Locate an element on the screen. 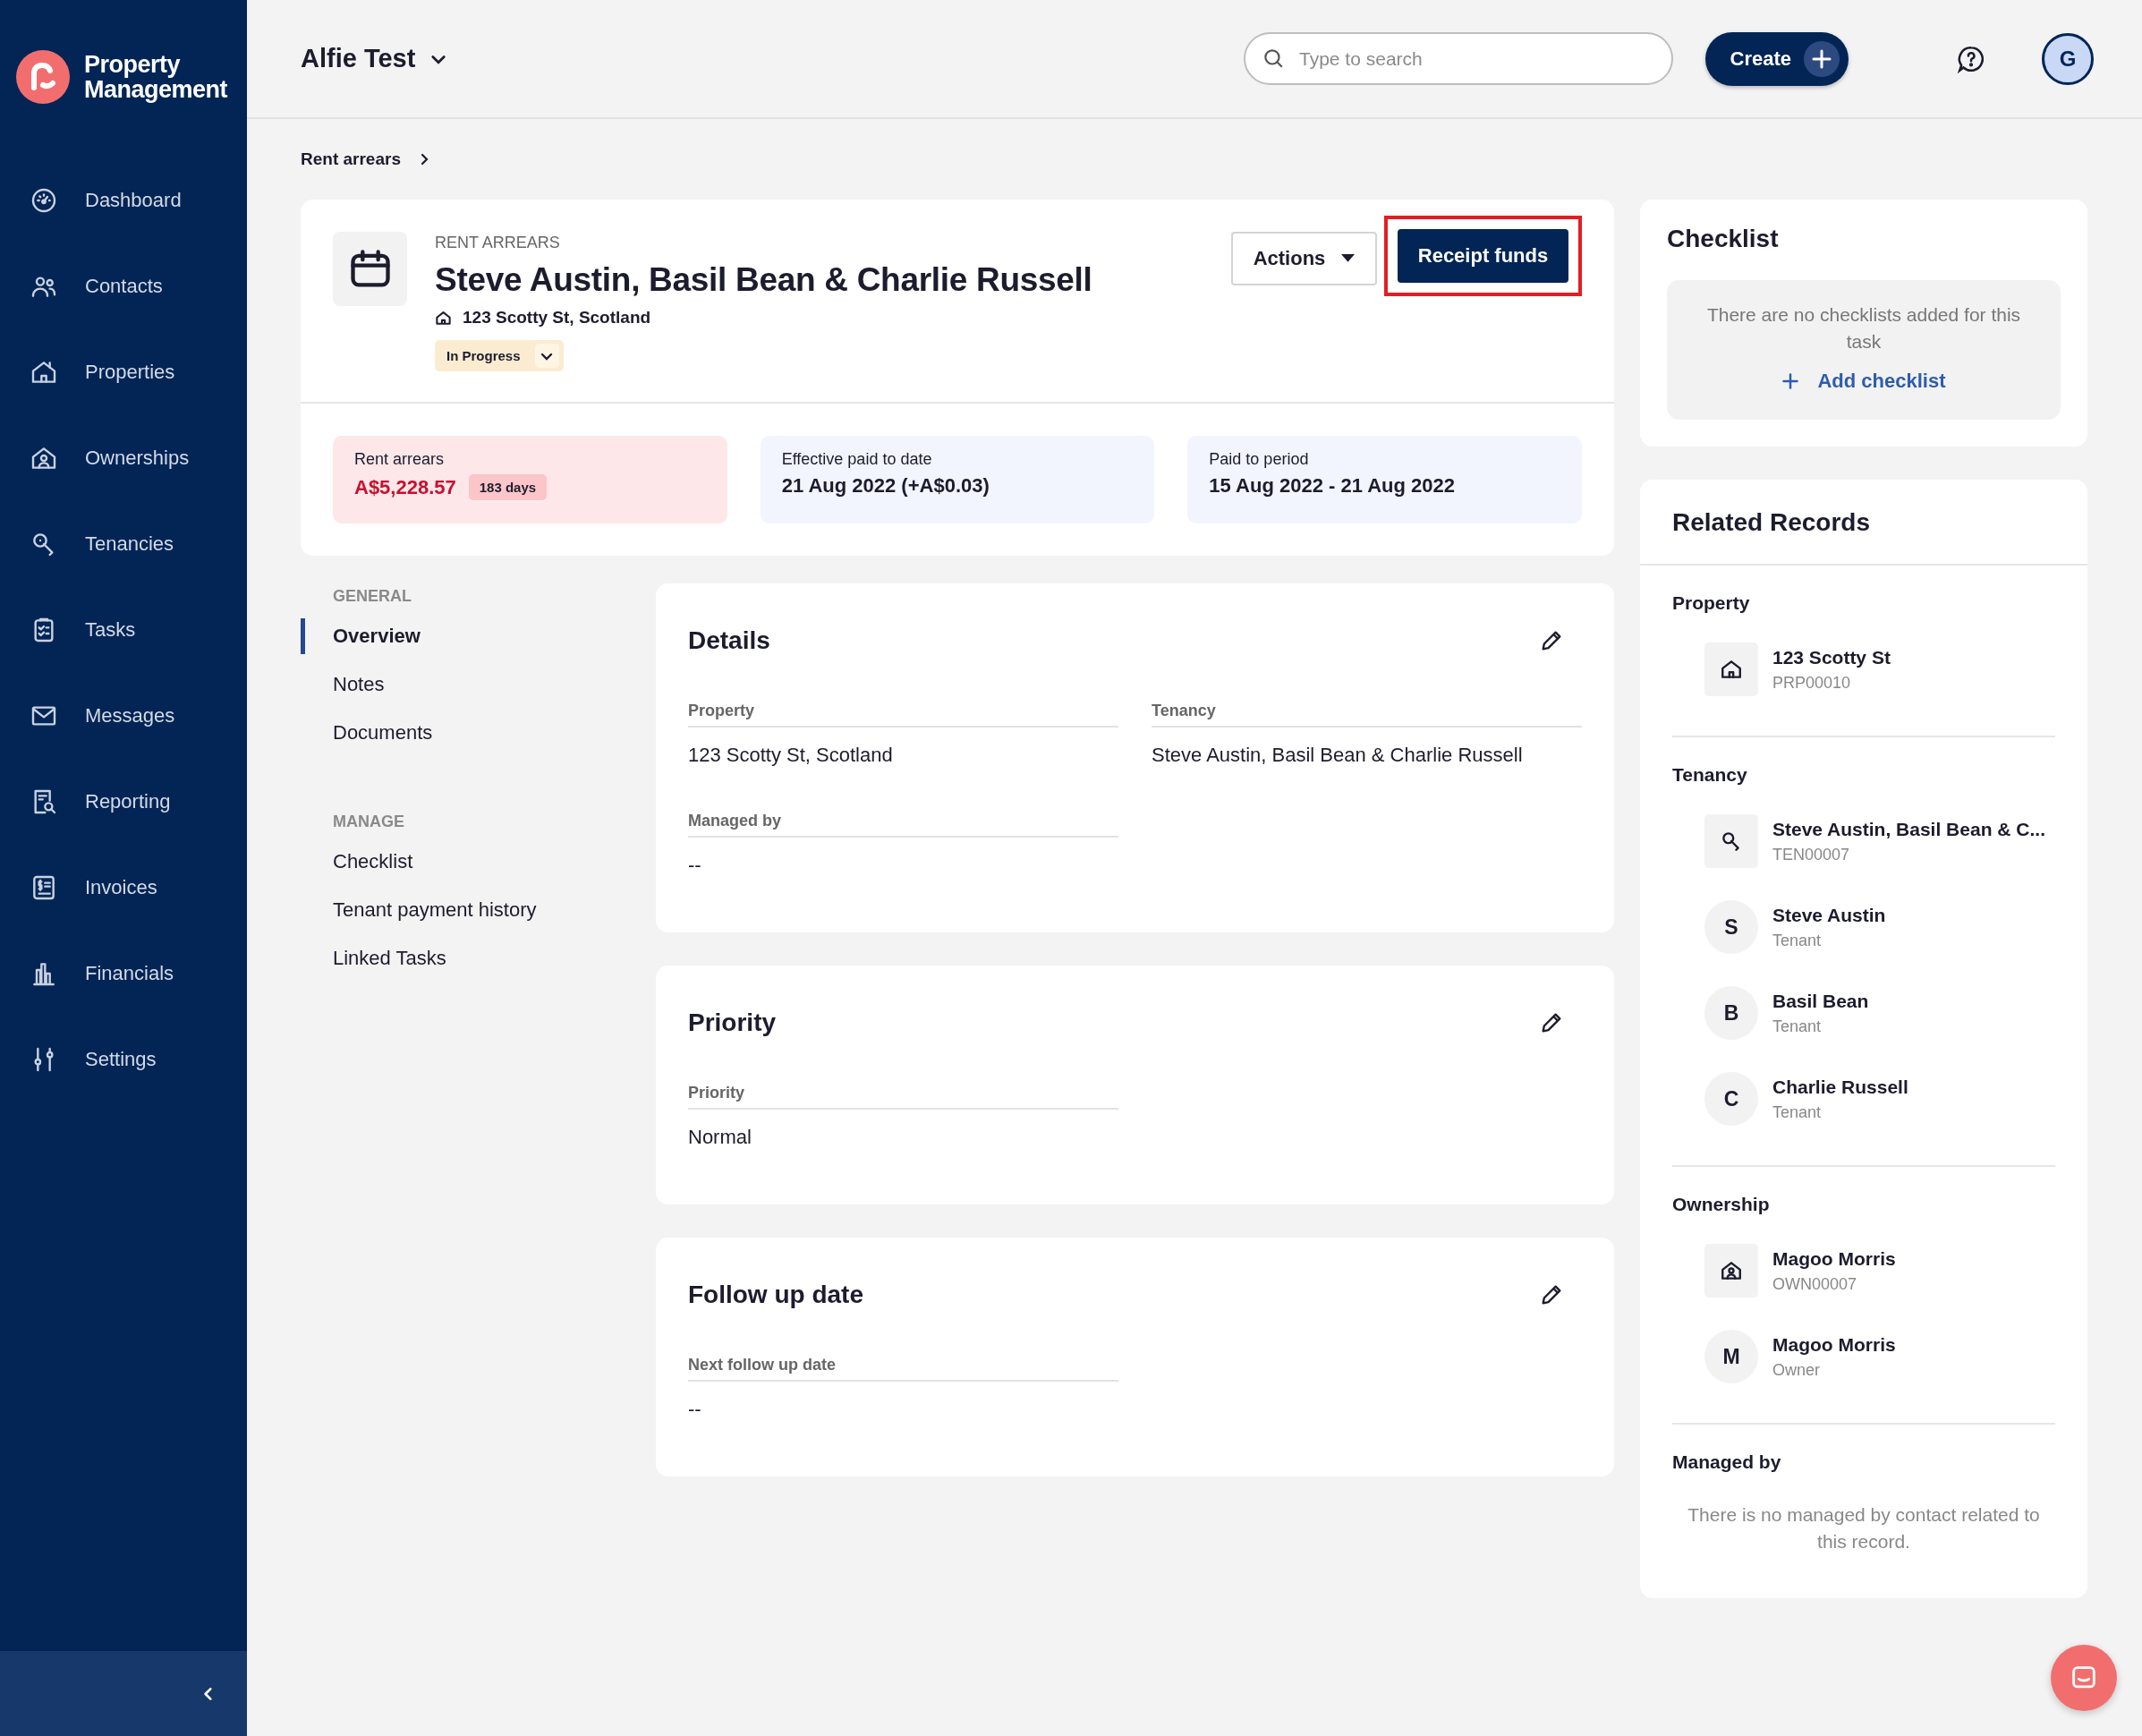  group-heading: Tenancy is located at coordinates (1710, 775).